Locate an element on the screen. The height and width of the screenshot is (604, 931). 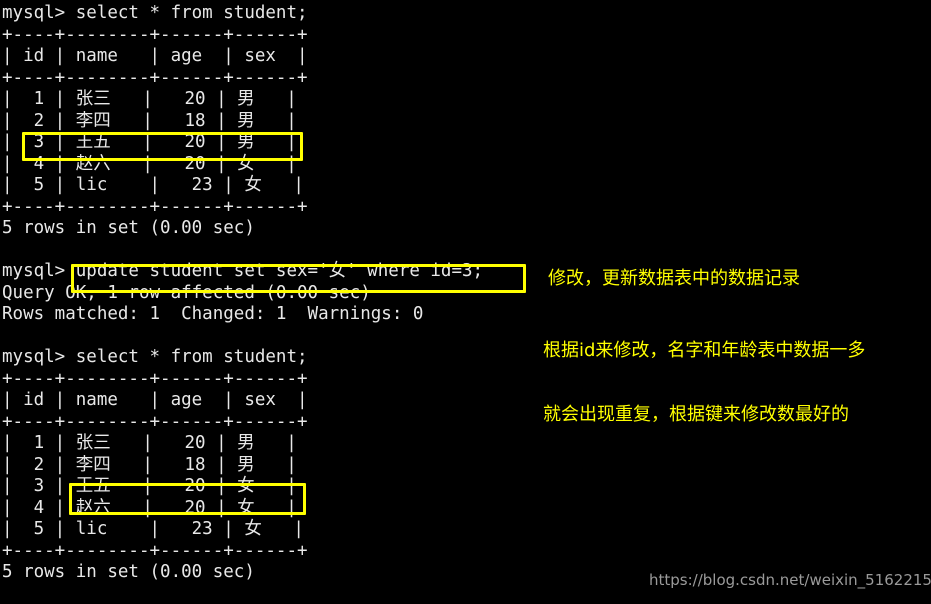
watermark-url: https://blog.csdn.net/weixin_51622156 is located at coordinates (790, 580).